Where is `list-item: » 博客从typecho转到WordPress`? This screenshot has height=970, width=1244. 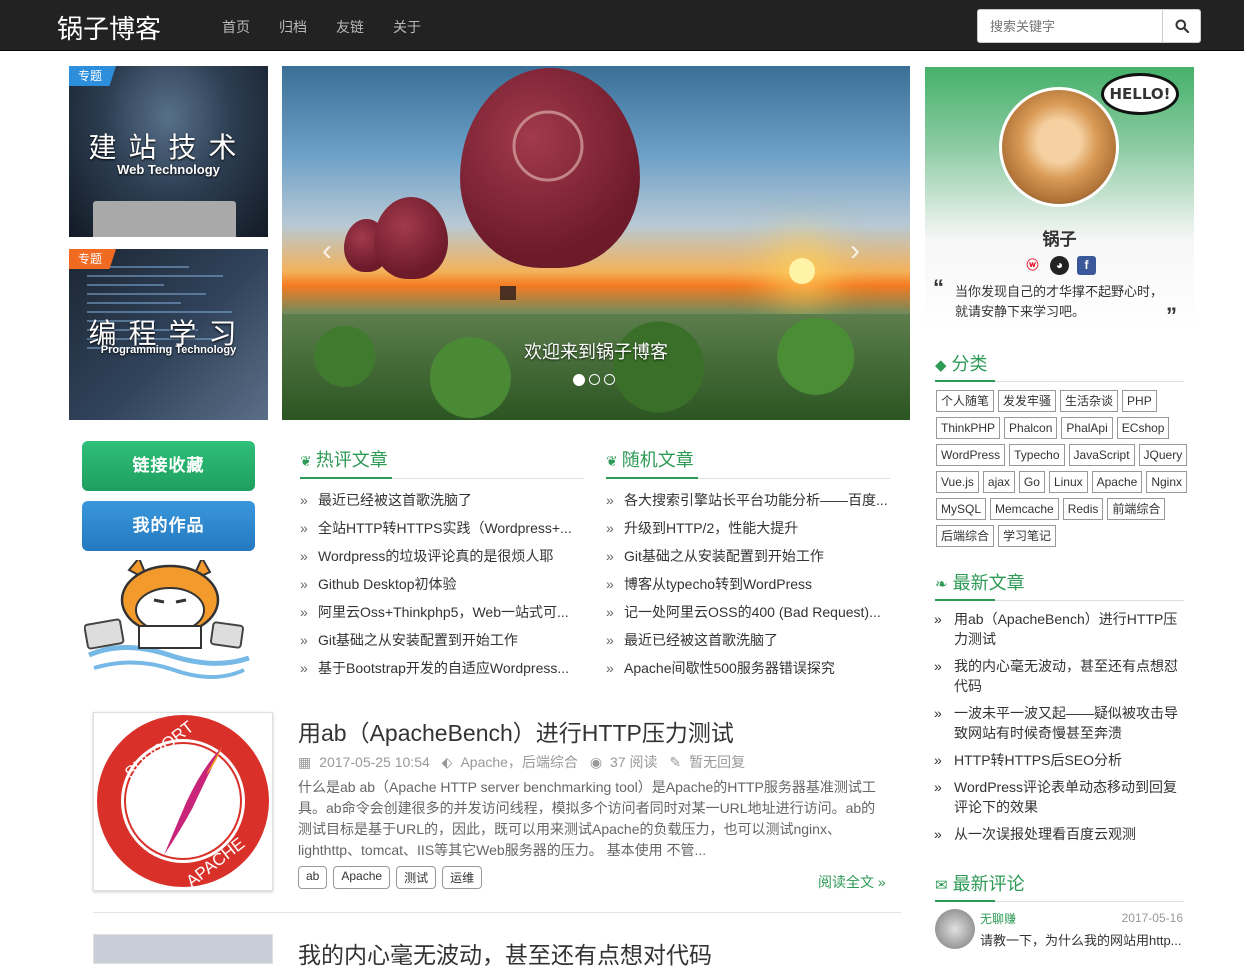
list-item: » 博客从typecho转到WordPress is located at coordinates (748, 589).